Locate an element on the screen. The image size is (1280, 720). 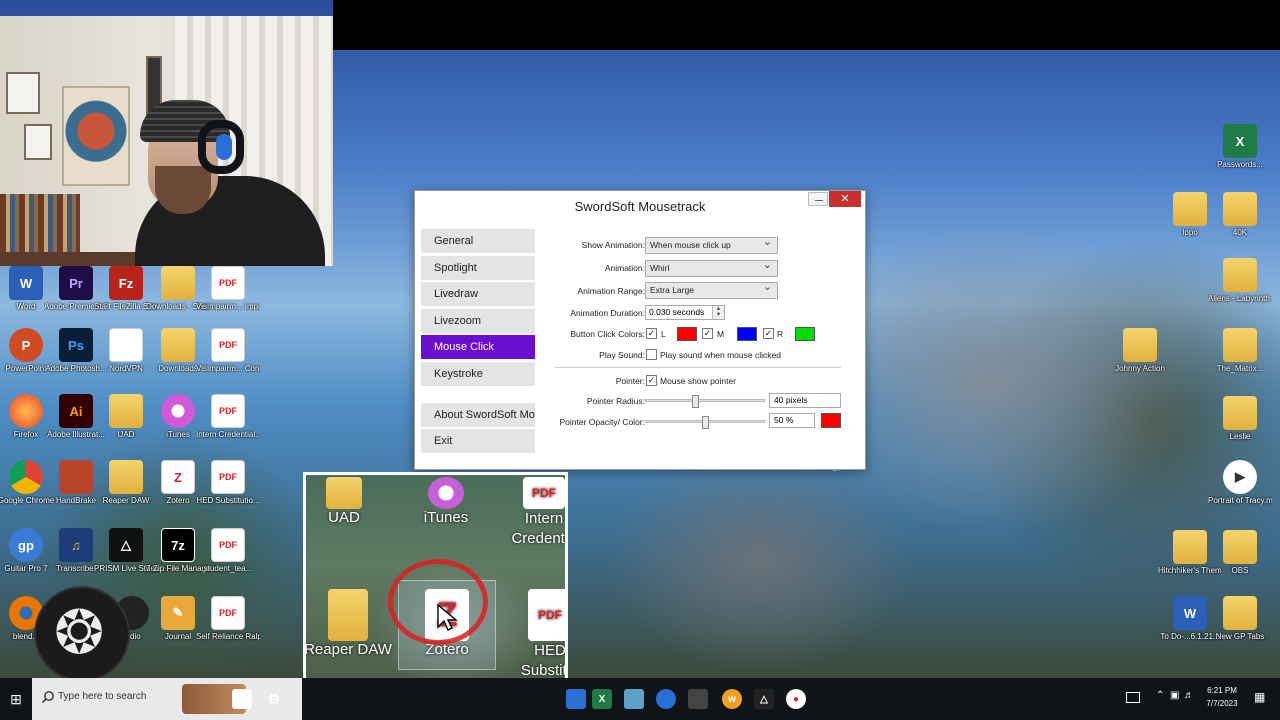
nav-spotlight: Spotlight is located at coordinates (478, 267).